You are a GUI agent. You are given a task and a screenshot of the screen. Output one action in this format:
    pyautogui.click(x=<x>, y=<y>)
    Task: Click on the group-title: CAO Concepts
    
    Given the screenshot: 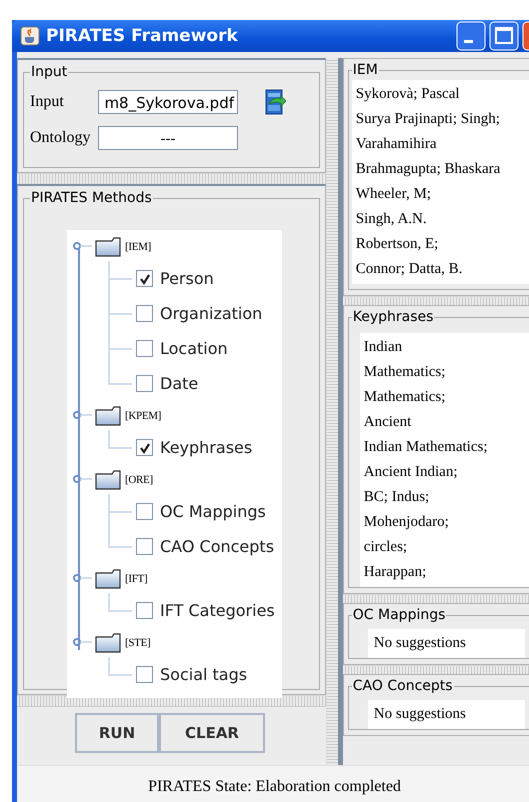 What is the action you would take?
    pyautogui.click(x=403, y=686)
    